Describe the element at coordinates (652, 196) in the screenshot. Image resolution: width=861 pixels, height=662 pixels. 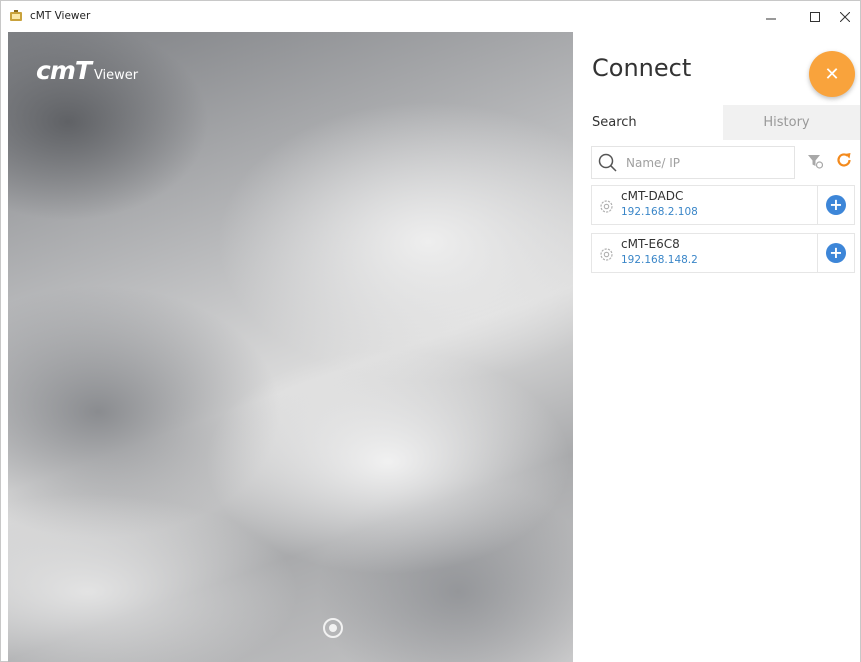
I see `device-name: cMT-DADC` at that location.